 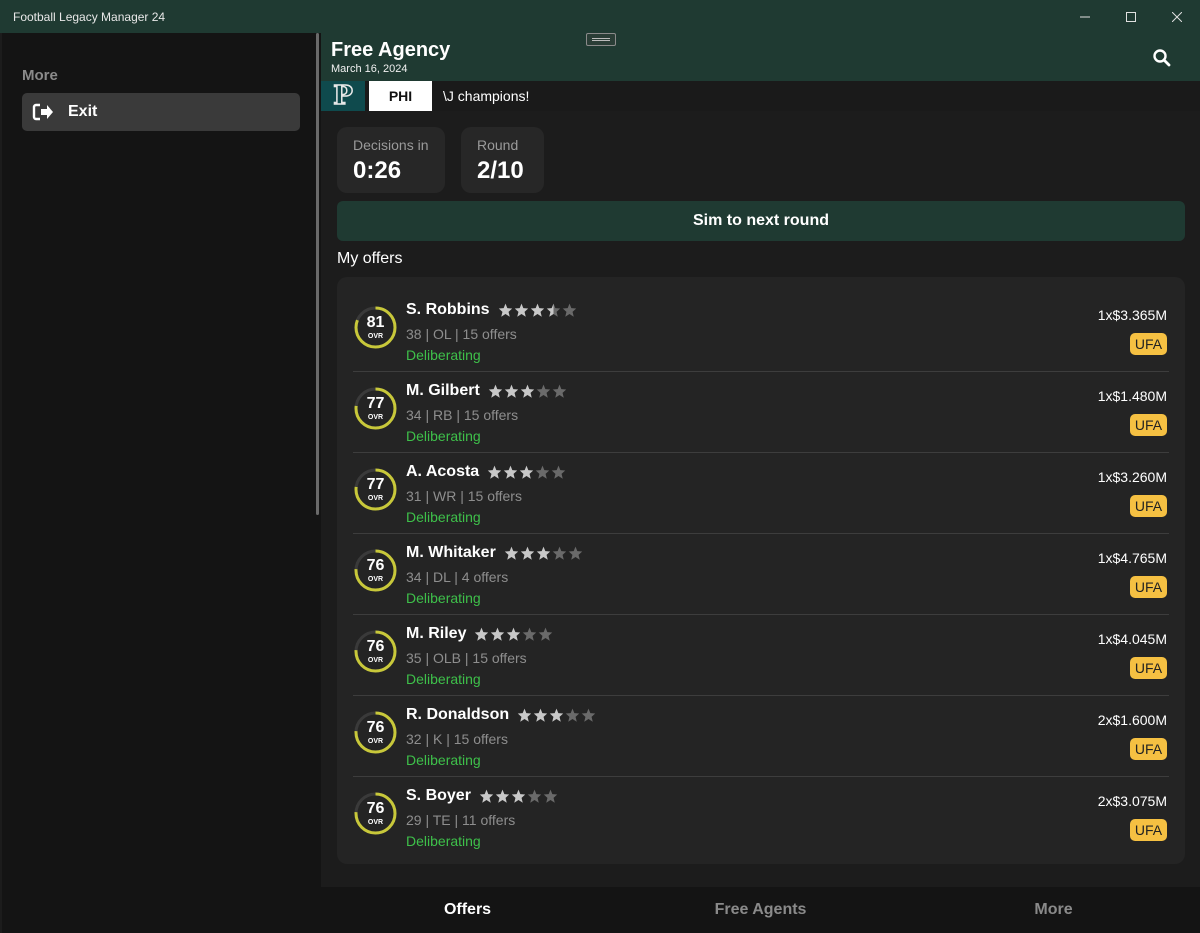 I want to click on page-title: Free Agency, so click(x=391, y=50).